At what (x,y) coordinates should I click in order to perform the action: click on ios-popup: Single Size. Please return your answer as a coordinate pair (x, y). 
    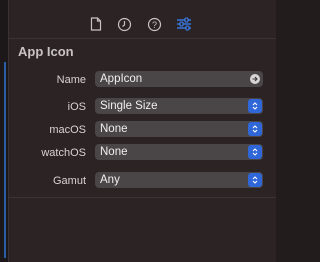
    Looking at the image, I should click on (179, 106).